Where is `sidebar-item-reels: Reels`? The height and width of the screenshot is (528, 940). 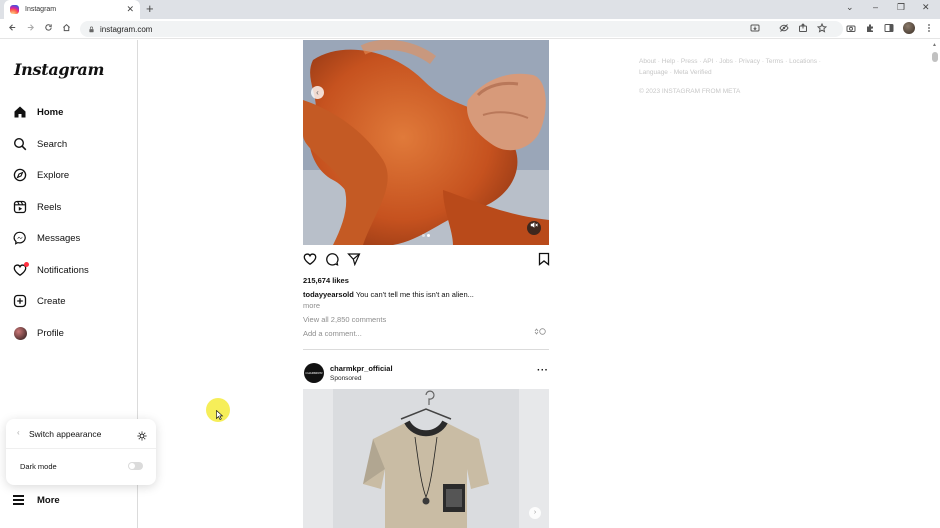
sidebar-item-reels: Reels is located at coordinates (37, 207).